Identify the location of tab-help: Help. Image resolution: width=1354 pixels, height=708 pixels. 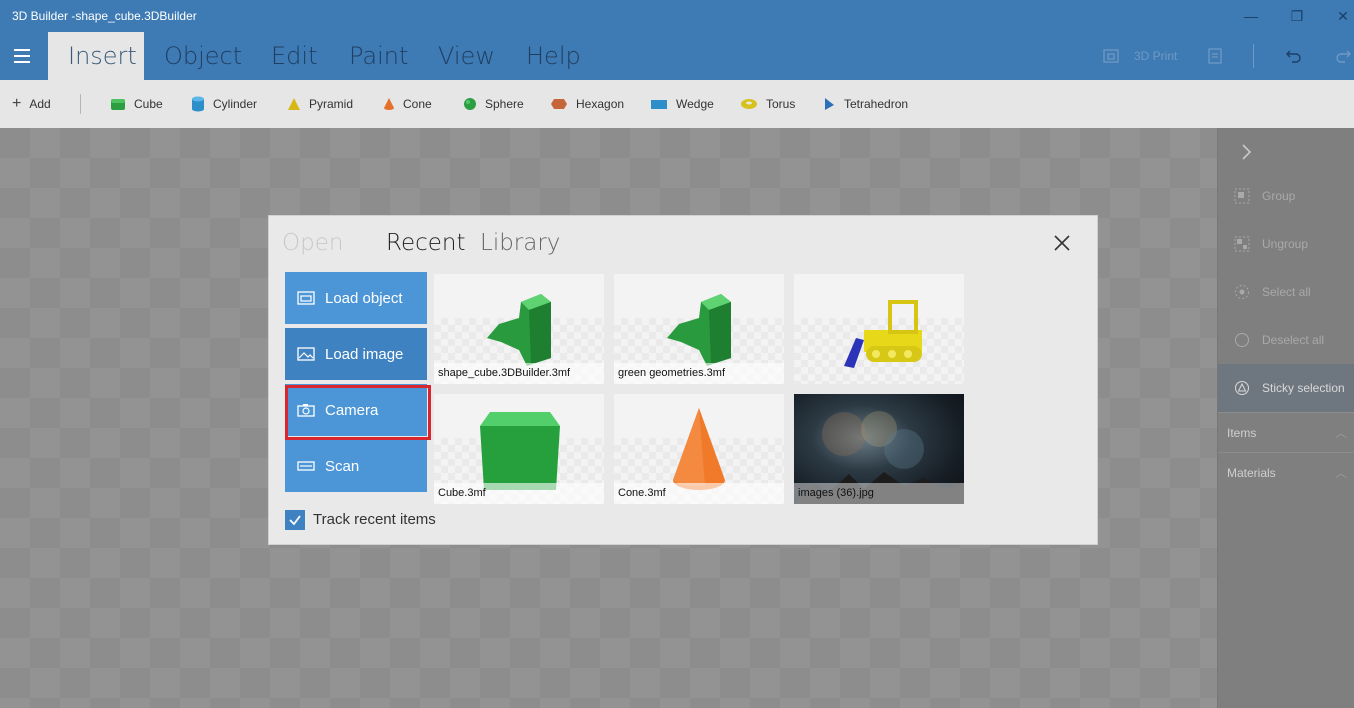
(553, 56).